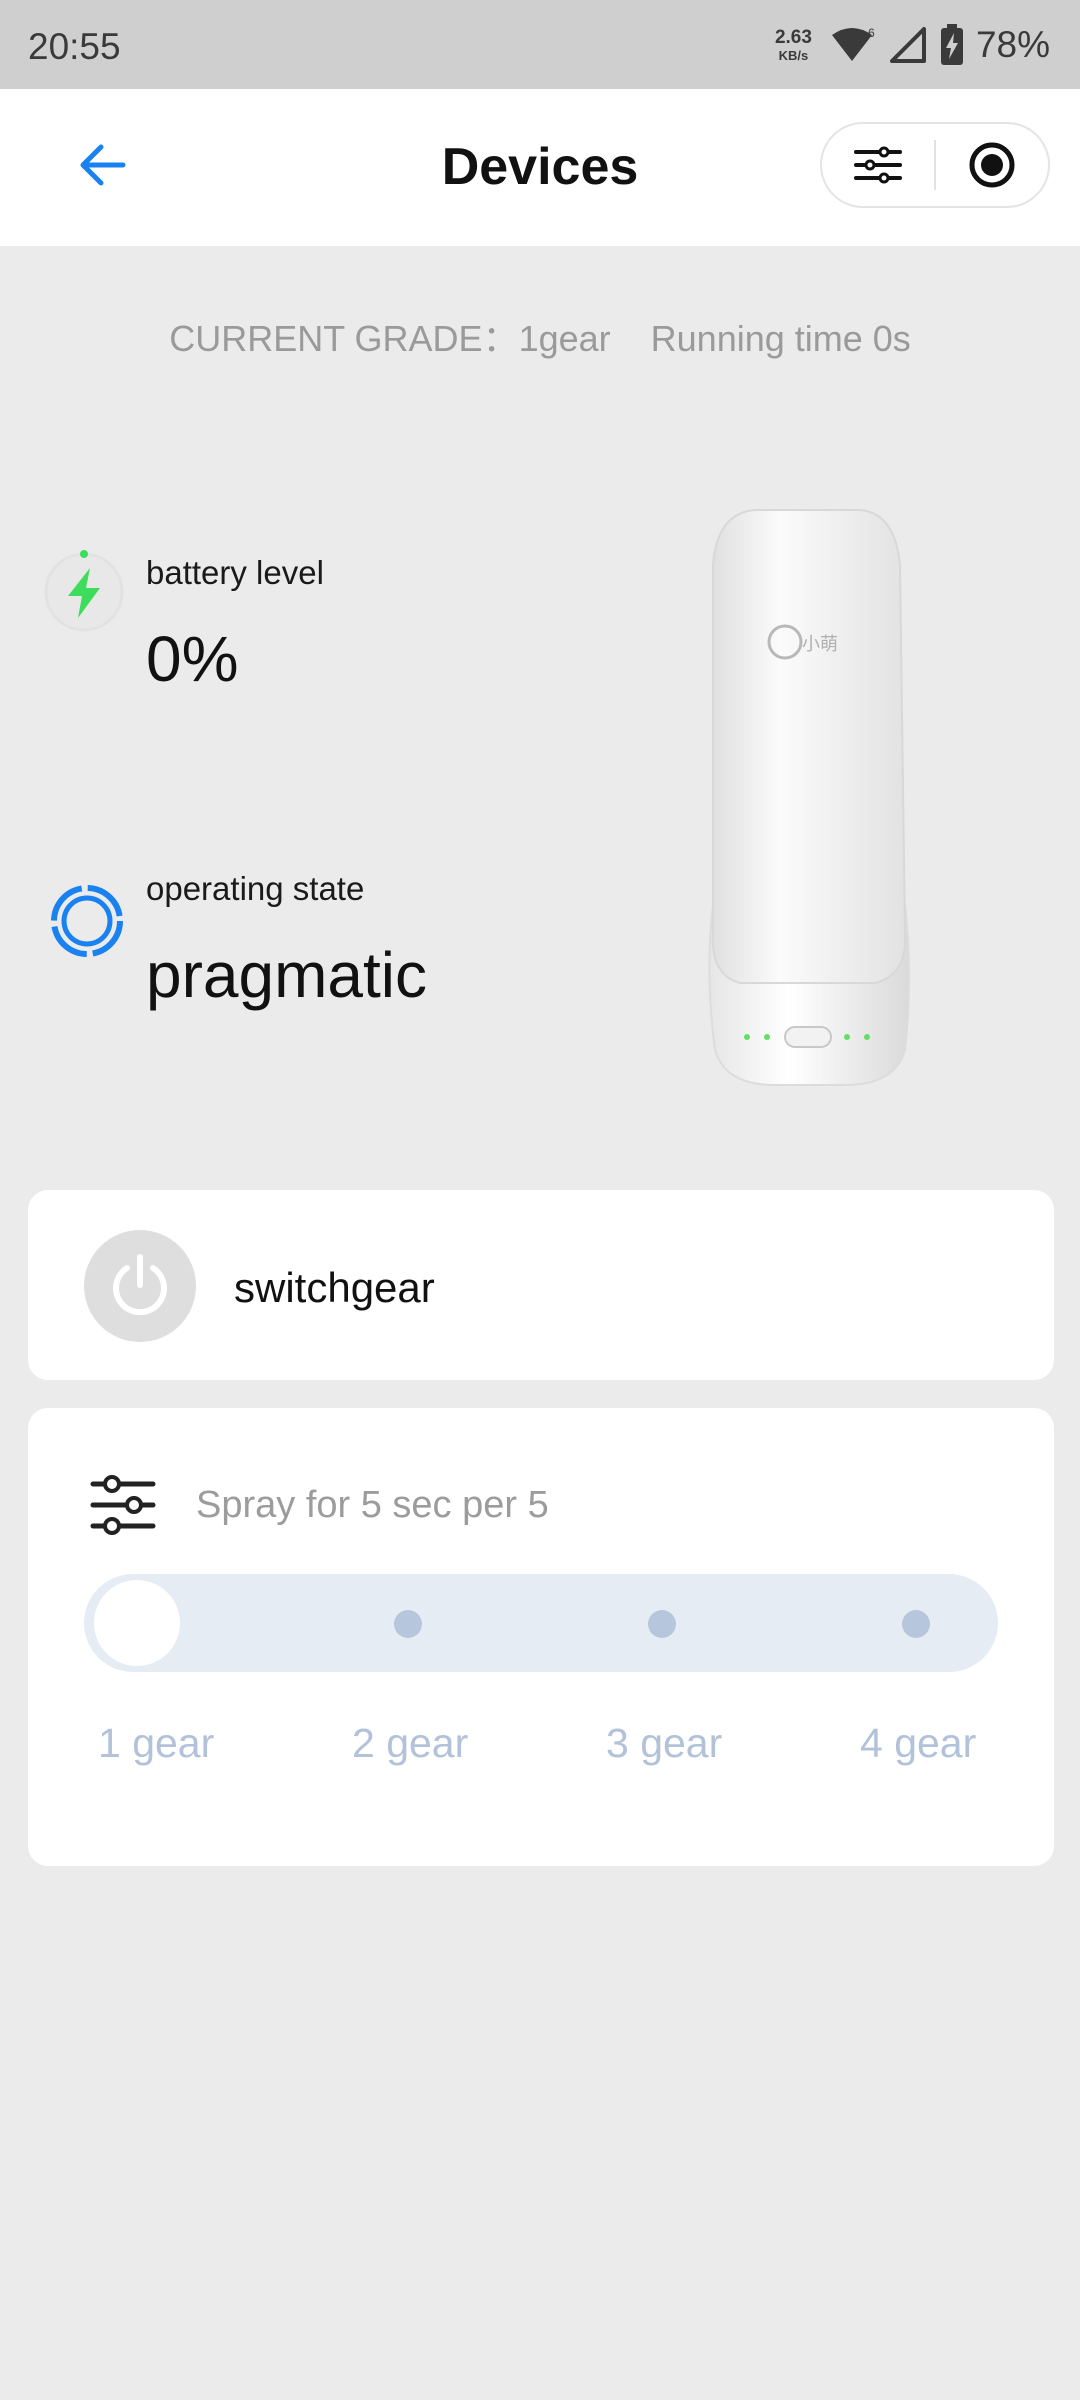 The image size is (1080, 2400). What do you see at coordinates (664, 1743) in the screenshot?
I see `gear-label-3: 3 gear` at bounding box center [664, 1743].